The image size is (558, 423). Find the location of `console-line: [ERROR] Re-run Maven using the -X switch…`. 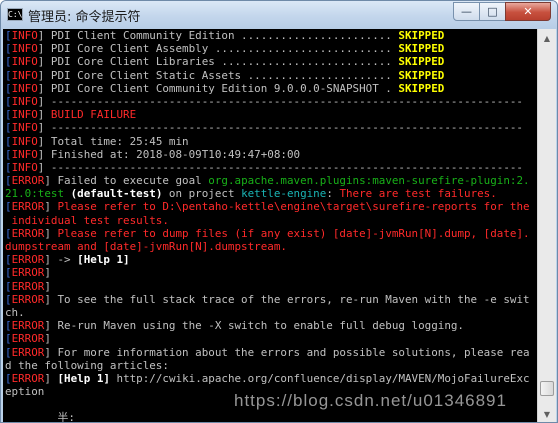

console-line: [ERROR] Re-run Maven using the -X switch… is located at coordinates (271, 325).